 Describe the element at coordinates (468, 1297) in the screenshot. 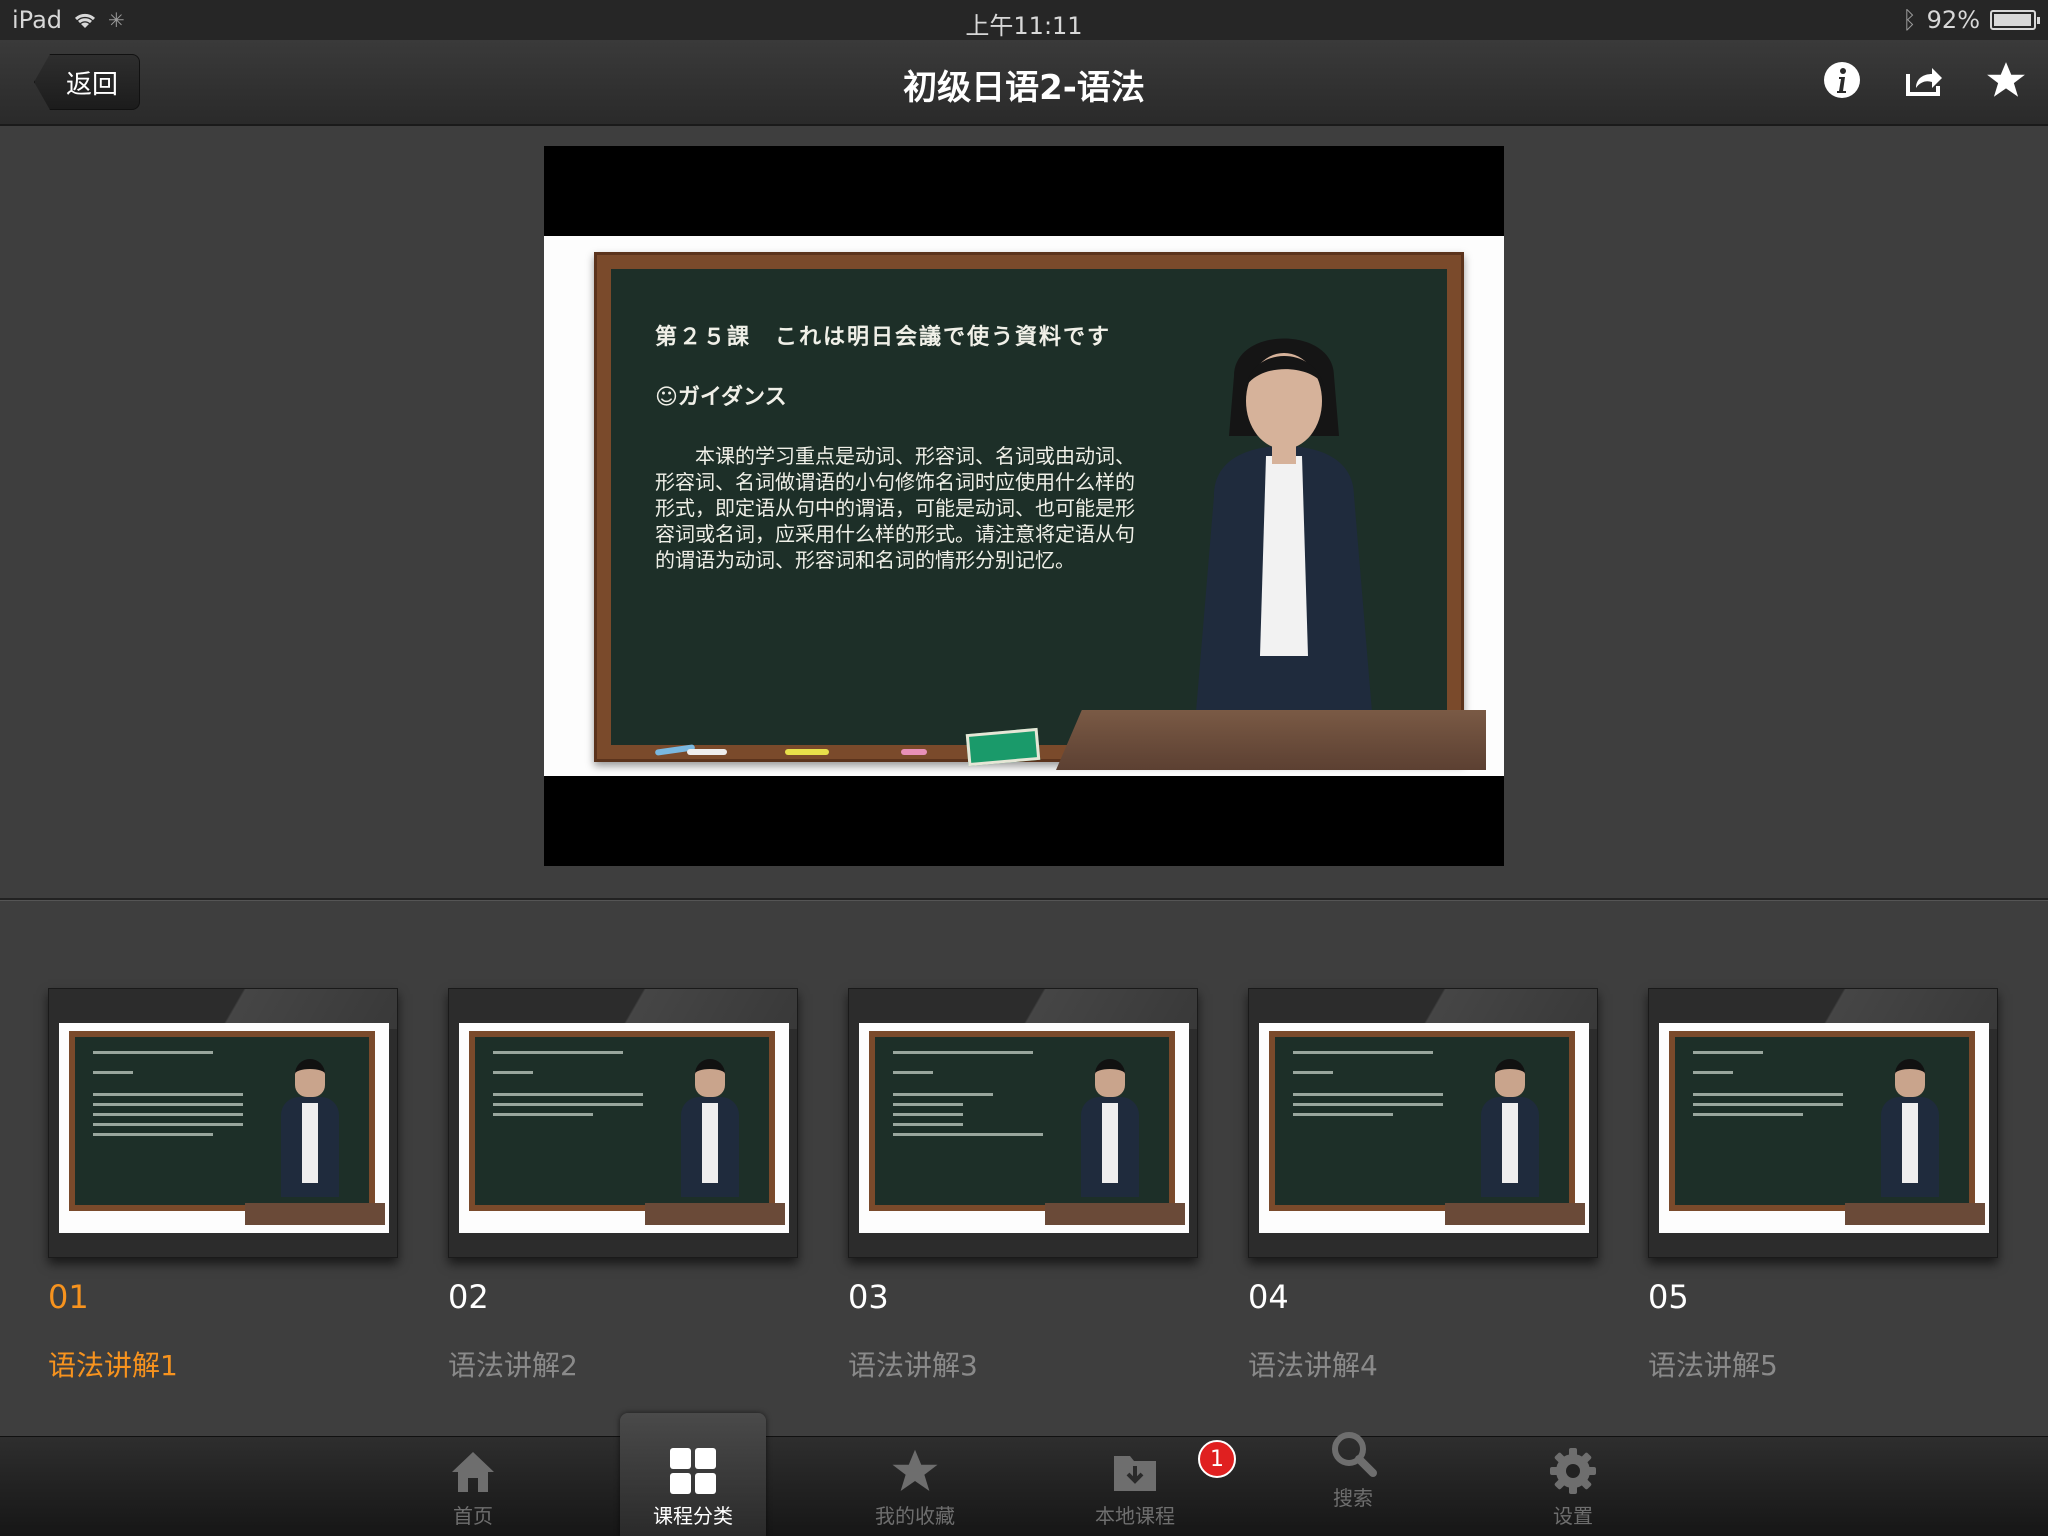

I see `lesson-number: 02` at that location.